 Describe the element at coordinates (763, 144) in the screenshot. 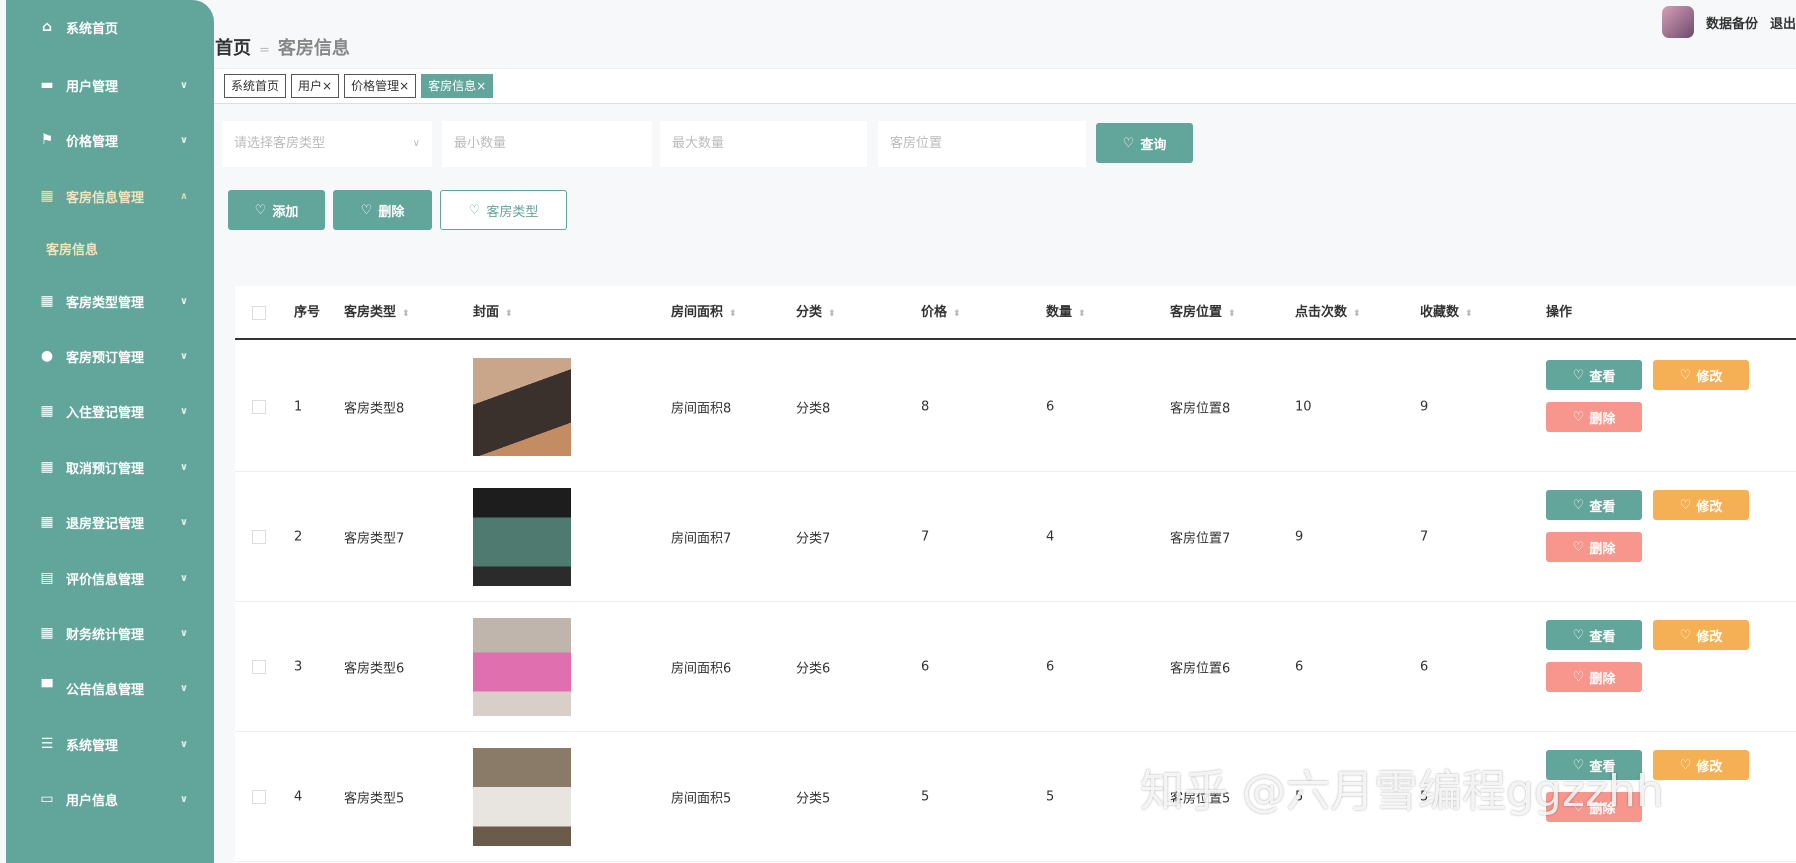

I see `max-quantity-input: 最大数量` at that location.